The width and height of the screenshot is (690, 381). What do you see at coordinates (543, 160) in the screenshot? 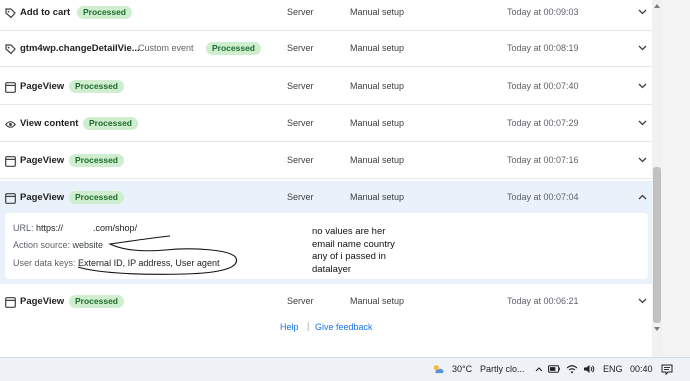
I see `event-timestamp: Today at 00:07:16` at bounding box center [543, 160].